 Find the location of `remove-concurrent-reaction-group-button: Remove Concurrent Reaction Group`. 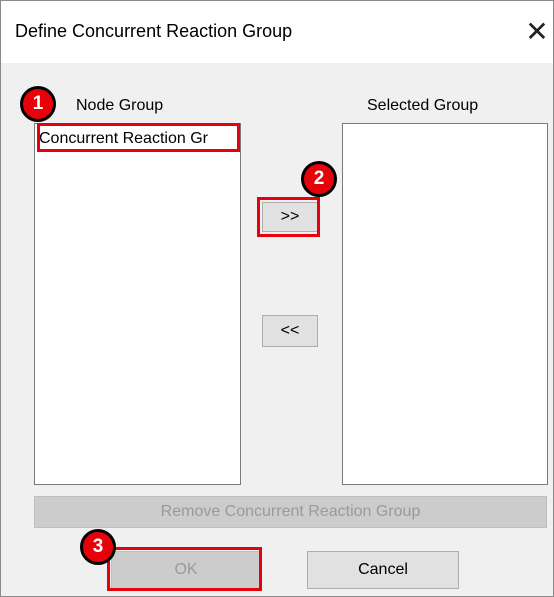

remove-concurrent-reaction-group-button: Remove Concurrent Reaction Group is located at coordinates (290, 512).